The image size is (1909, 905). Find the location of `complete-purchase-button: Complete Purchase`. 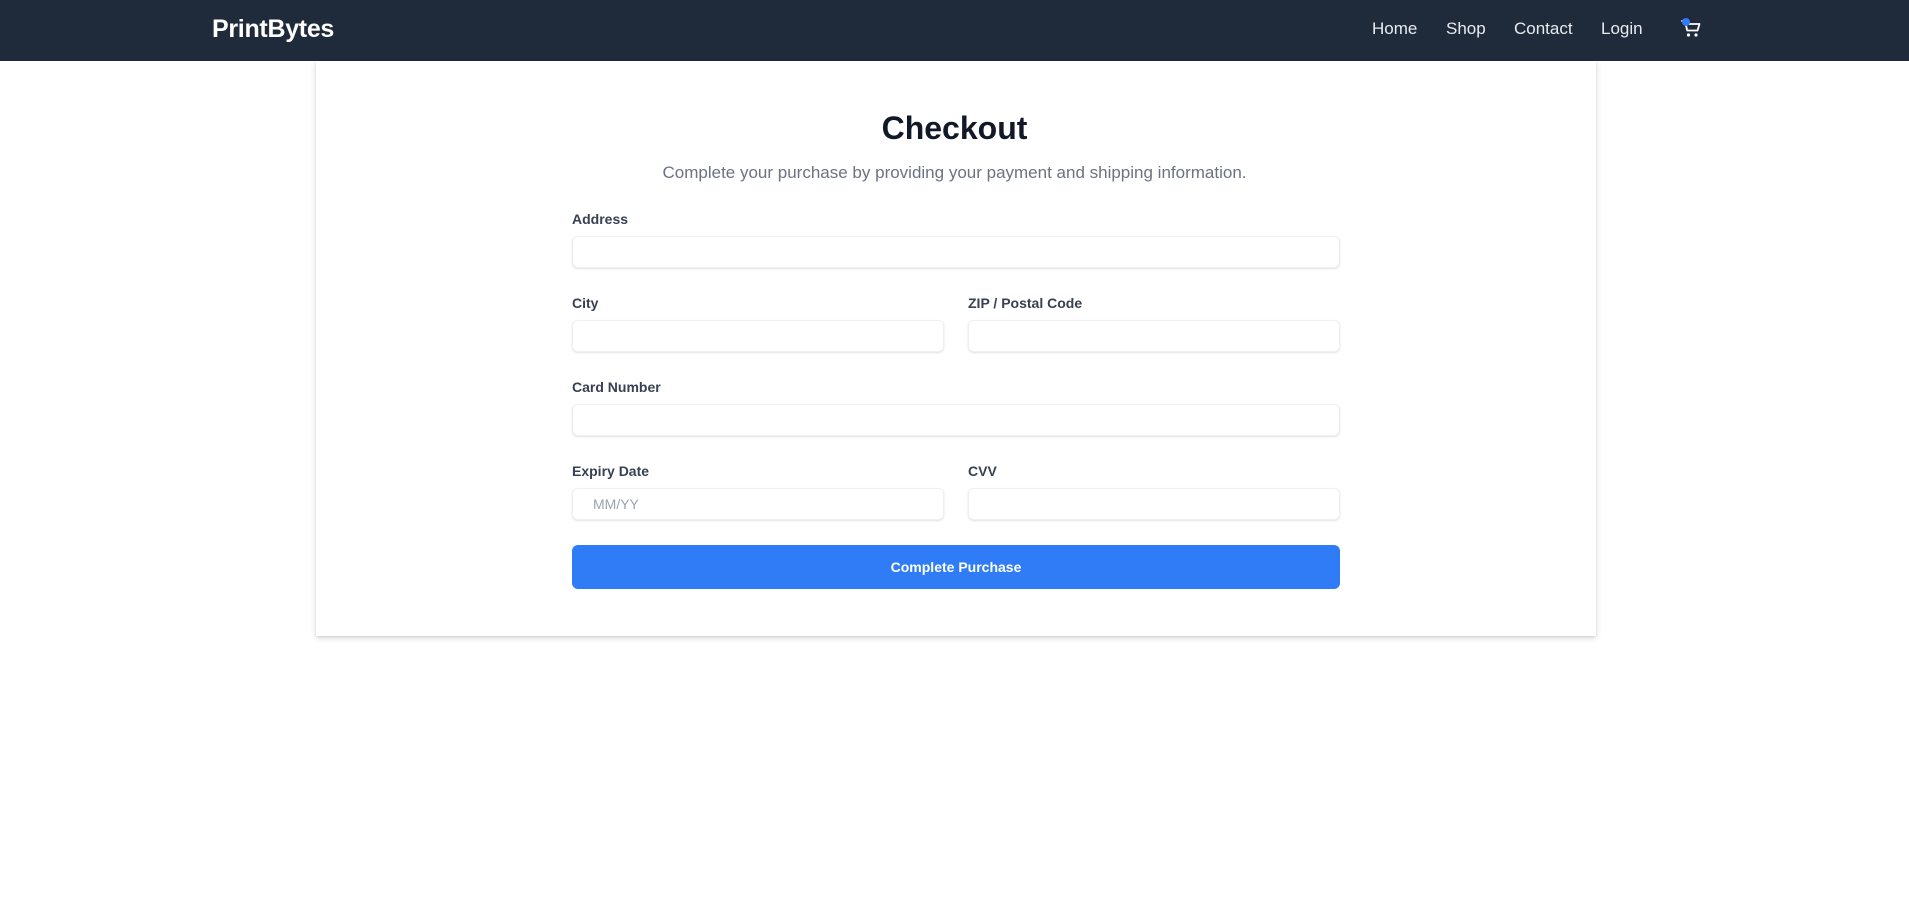

complete-purchase-button: Complete Purchase is located at coordinates (956, 567).